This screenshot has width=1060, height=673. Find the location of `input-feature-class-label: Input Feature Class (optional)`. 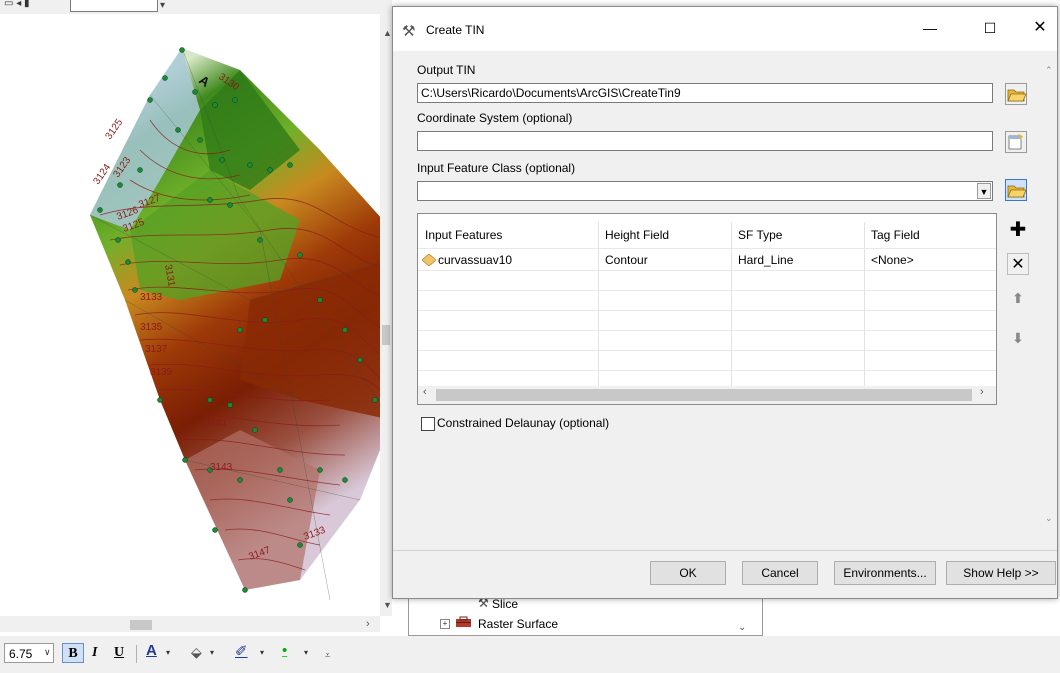

input-feature-class-label: Input Feature Class (optional) is located at coordinates (496, 168).